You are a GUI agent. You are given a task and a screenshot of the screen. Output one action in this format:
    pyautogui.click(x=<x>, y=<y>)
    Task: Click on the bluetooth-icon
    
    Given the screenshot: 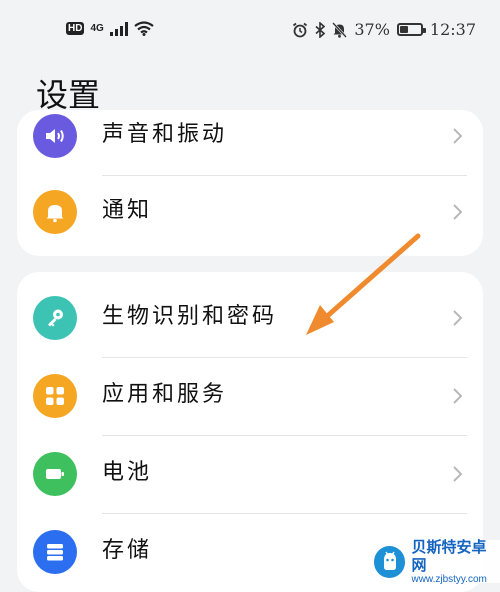 What is the action you would take?
    pyautogui.click(x=320, y=29)
    